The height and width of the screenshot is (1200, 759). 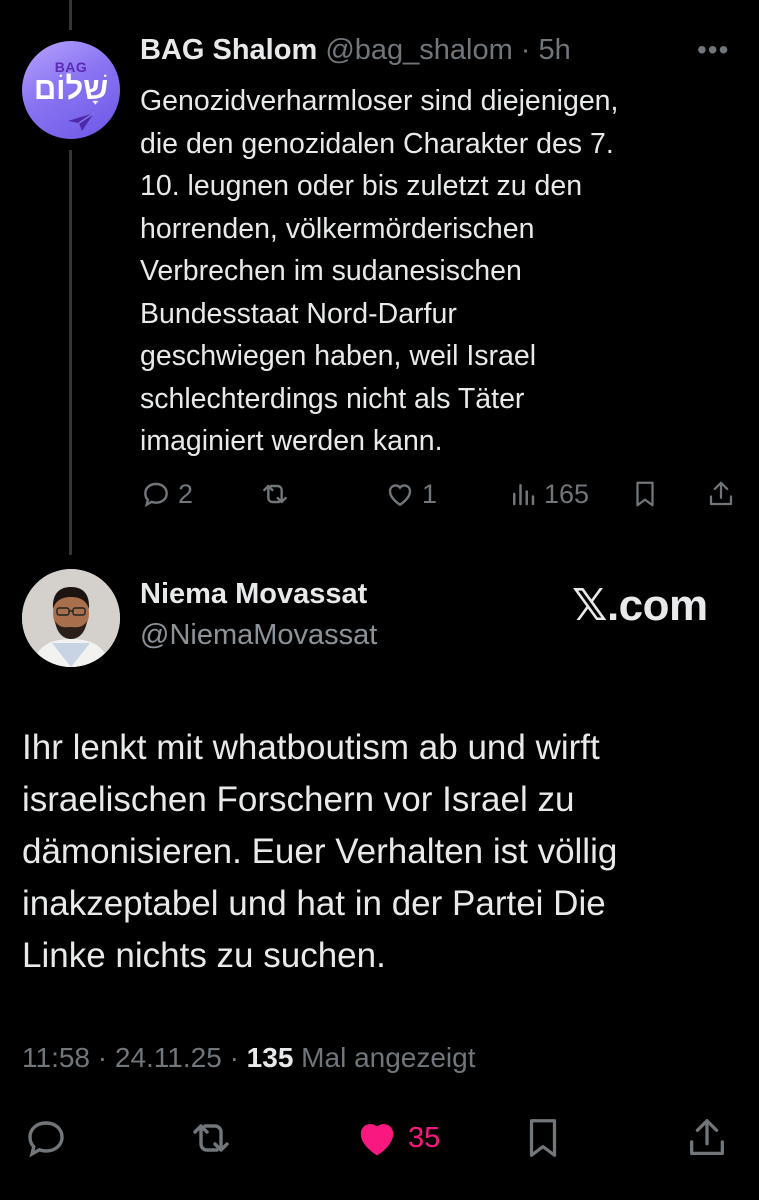 What do you see at coordinates (186, 493) in the screenshot?
I see `reply-count: 2` at bounding box center [186, 493].